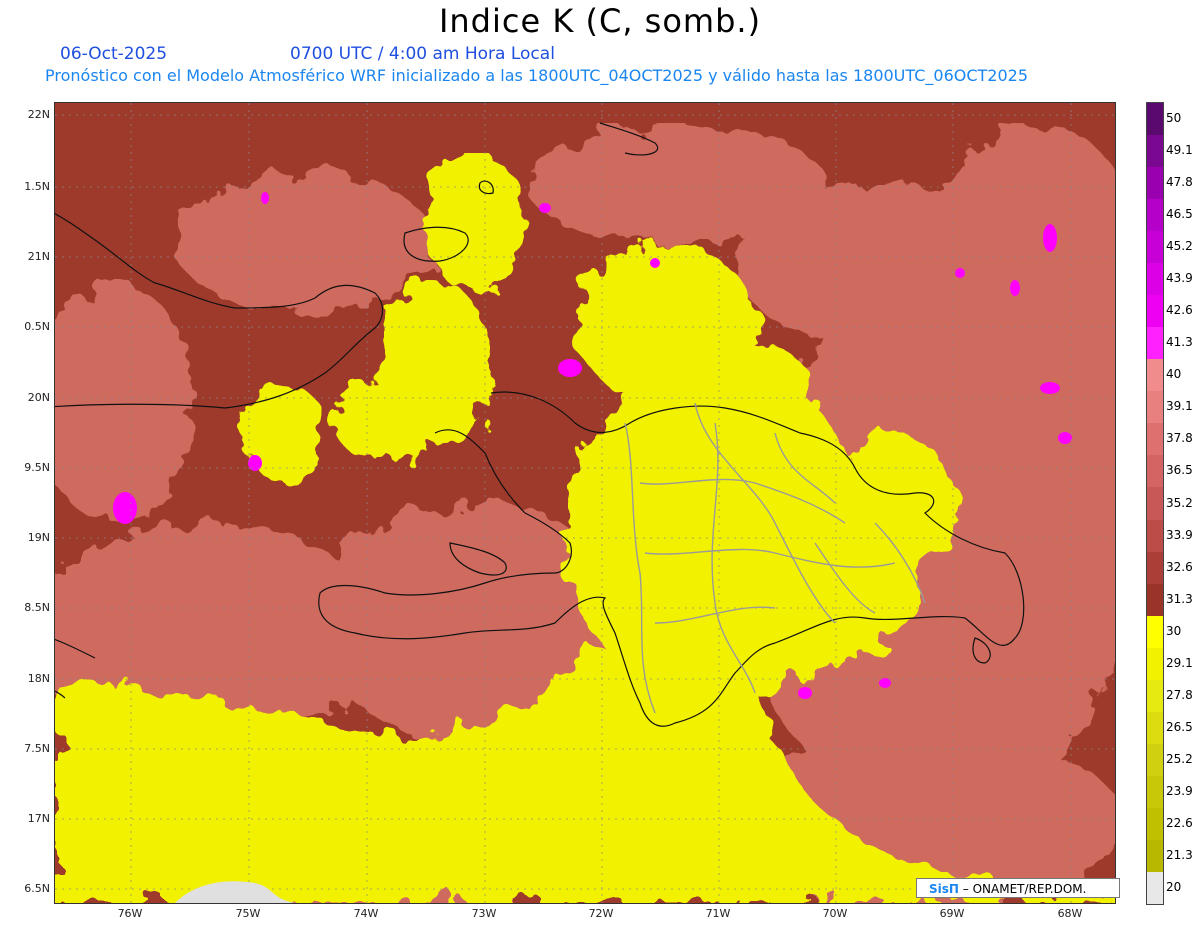  Describe the element at coordinates (1022, 889) in the screenshot. I see `credit-text: – ONAMET/REP.DOM.` at that location.